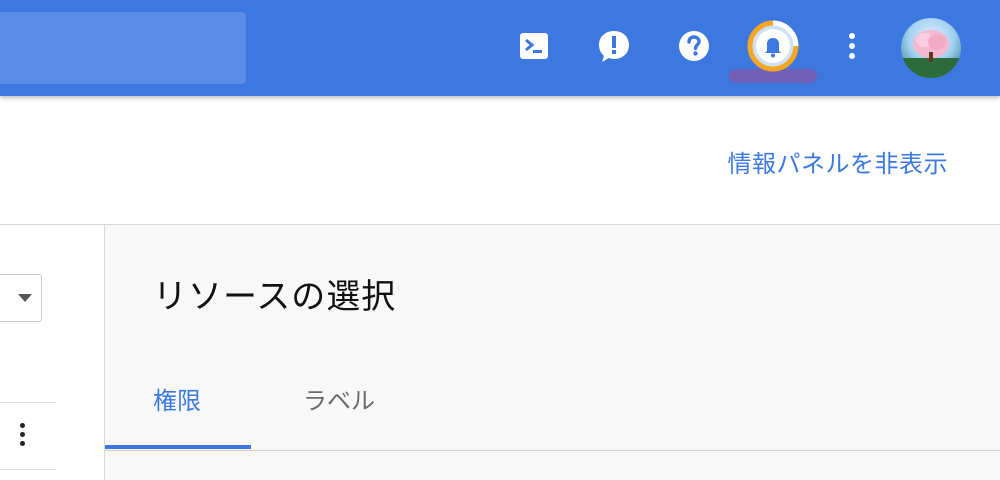  I want to click on notifications-icon, so click(773, 46).